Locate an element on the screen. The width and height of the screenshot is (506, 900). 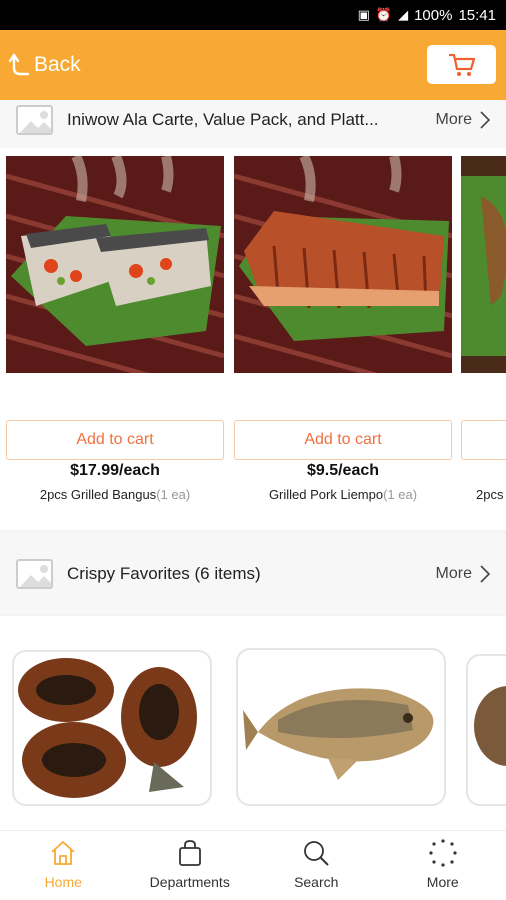
back-label: Back is located at coordinates (57, 64).